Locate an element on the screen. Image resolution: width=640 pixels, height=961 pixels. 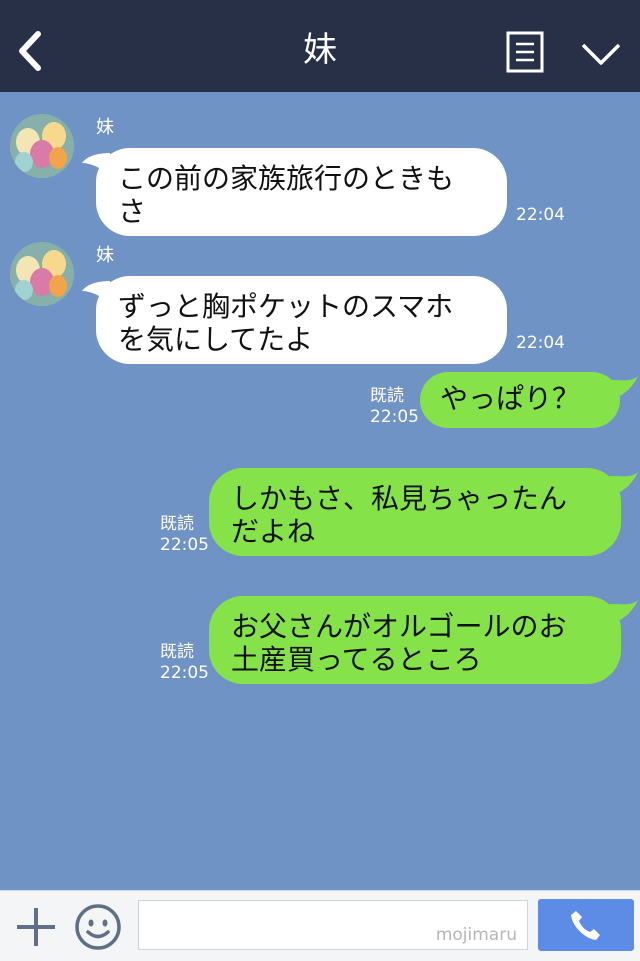
message-bubble: しかもさ、私見ちゃったん だよね is located at coordinates (415, 512).